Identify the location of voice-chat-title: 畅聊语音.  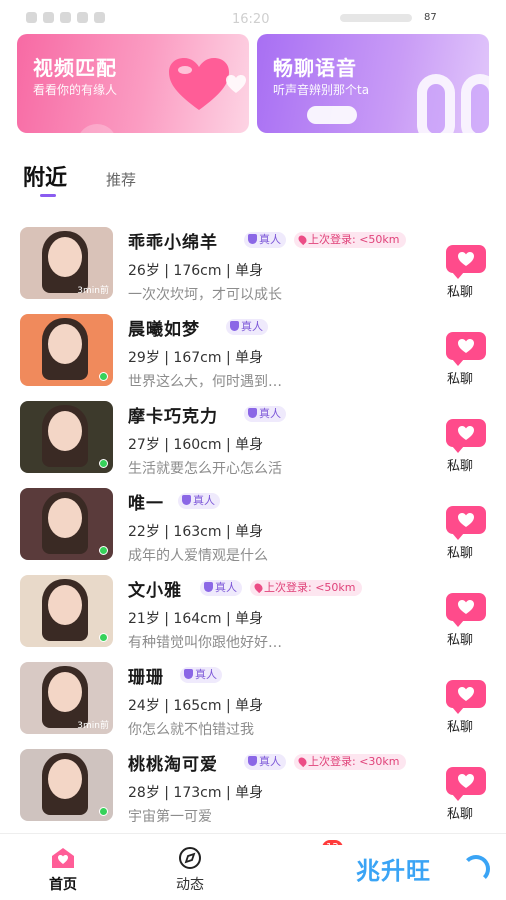
(315, 68).